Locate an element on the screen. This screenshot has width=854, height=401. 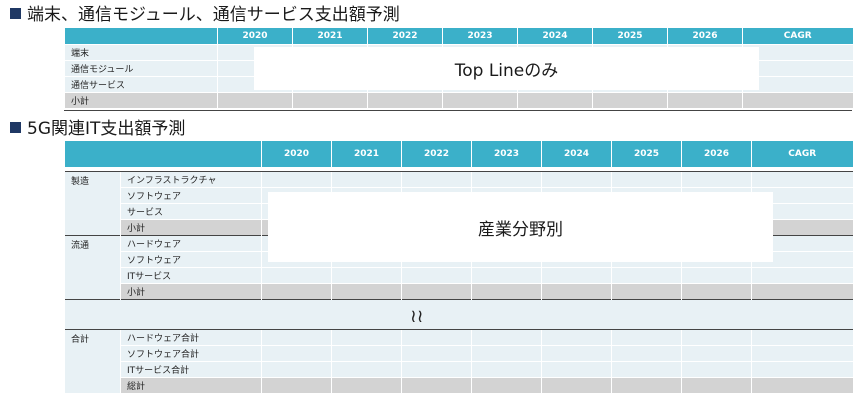
table-row: 製造 インフラストラクチャ is located at coordinates (458, 202).